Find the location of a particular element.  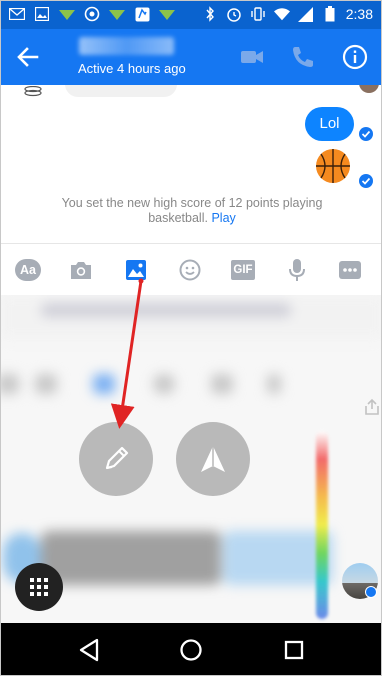

stack-icon is located at coordinates (33, 91).